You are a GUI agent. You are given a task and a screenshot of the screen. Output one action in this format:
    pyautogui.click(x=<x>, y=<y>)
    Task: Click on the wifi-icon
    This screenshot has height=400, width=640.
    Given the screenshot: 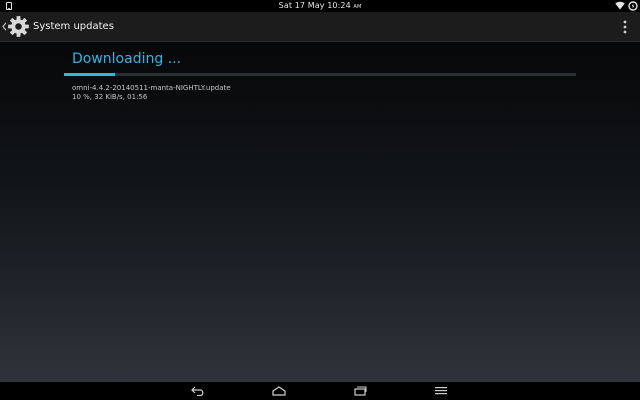 What is the action you would take?
    pyautogui.click(x=620, y=5)
    